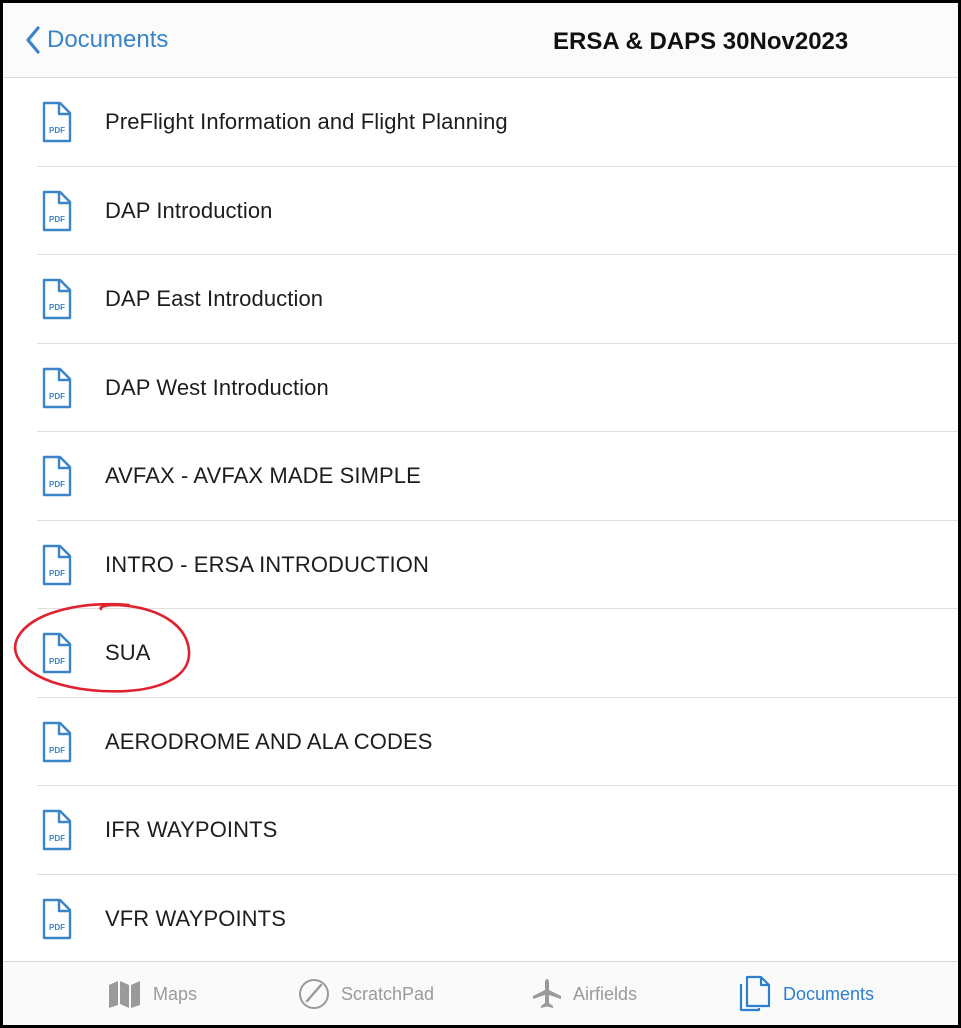 The height and width of the screenshot is (1028, 961). What do you see at coordinates (829, 993) in the screenshot?
I see `tab-label: Documents` at bounding box center [829, 993].